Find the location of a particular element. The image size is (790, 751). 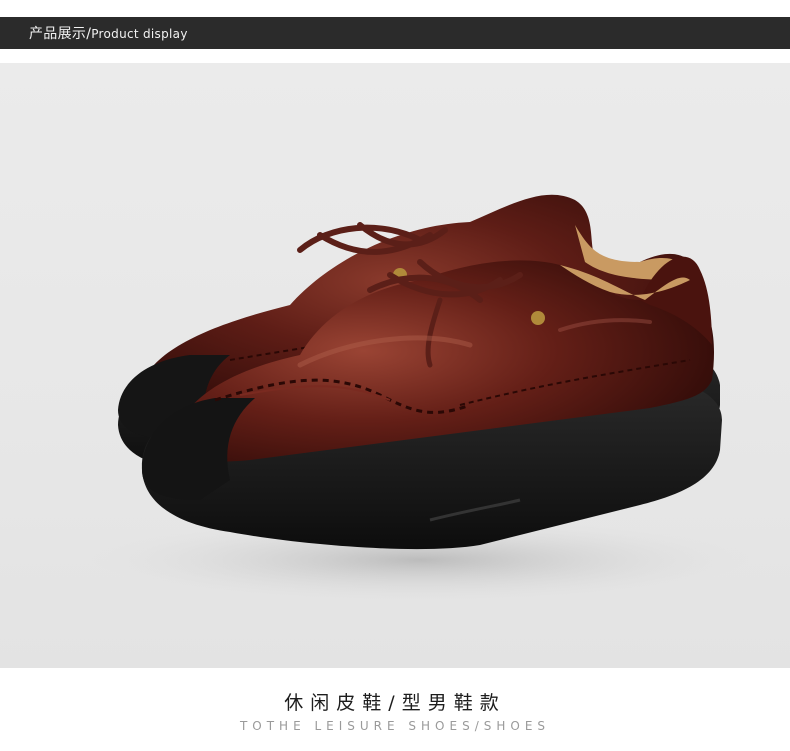

section-title: 产品展示/Product display is located at coordinates (108, 33).